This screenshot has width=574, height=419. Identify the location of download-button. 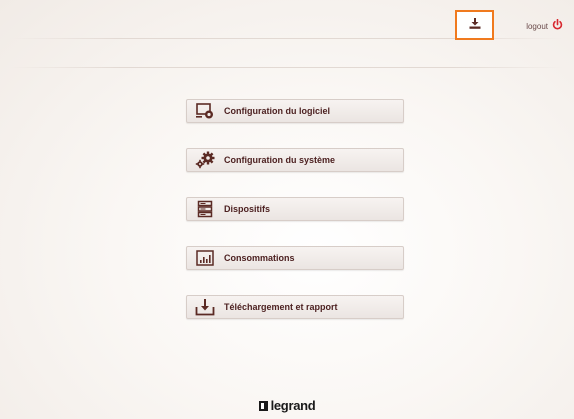
(474, 25).